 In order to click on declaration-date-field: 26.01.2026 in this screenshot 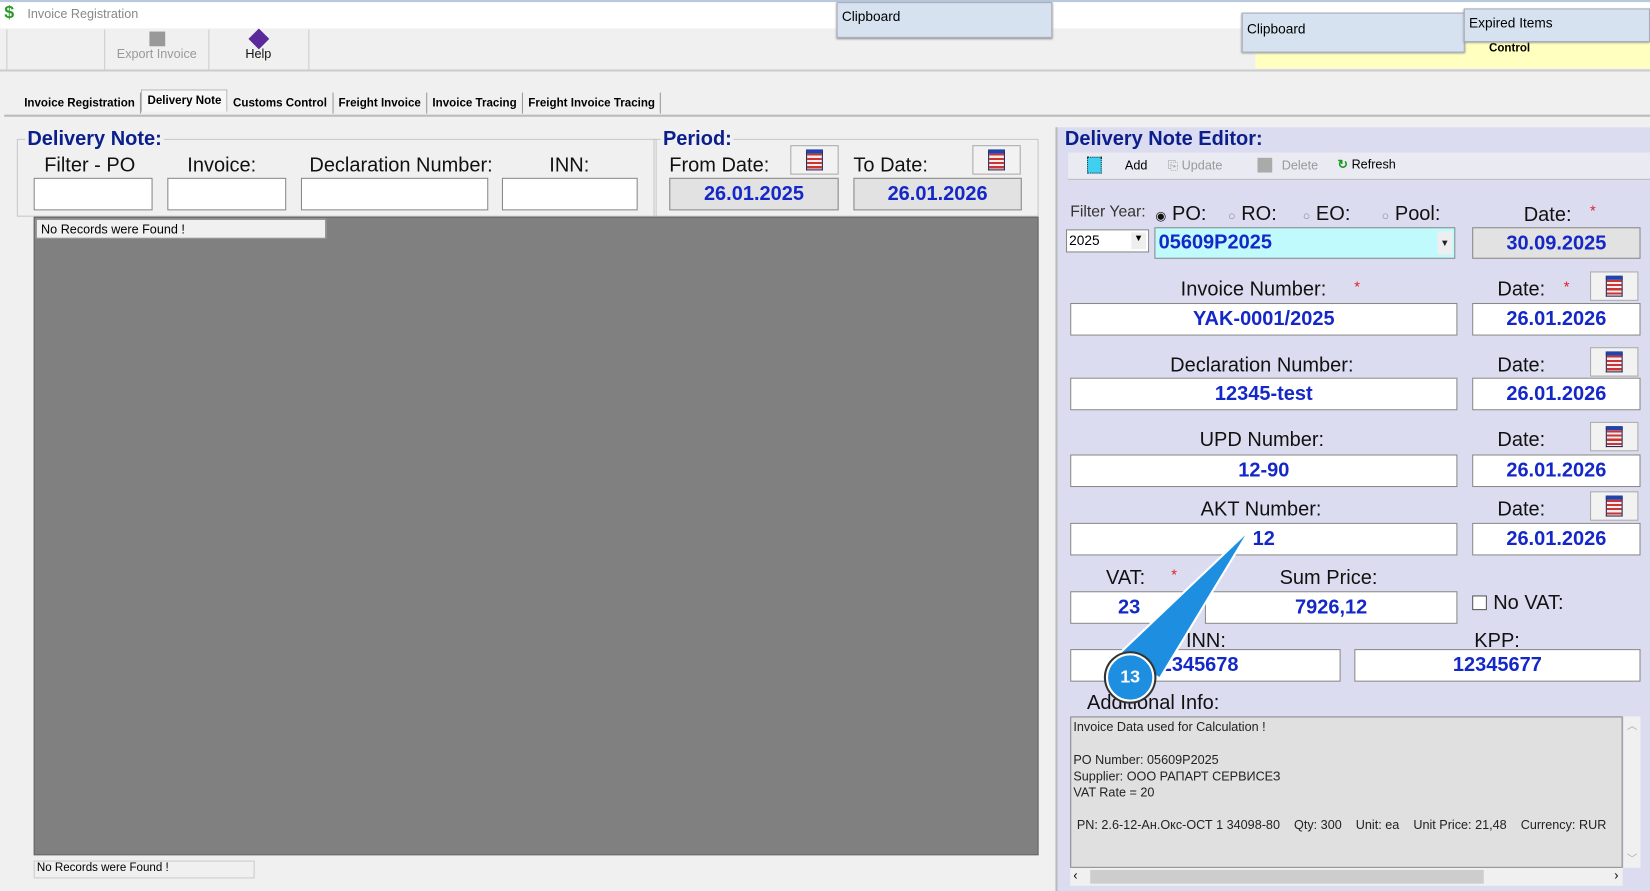, I will do `click(1556, 394)`.